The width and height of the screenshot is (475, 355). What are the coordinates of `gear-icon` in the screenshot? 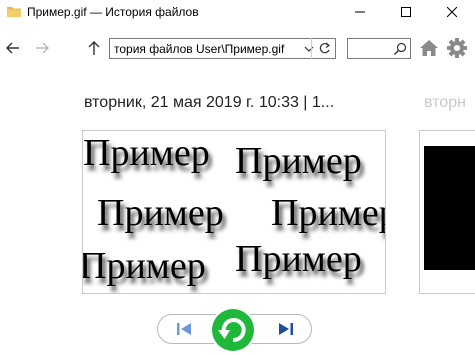 It's located at (457, 48).